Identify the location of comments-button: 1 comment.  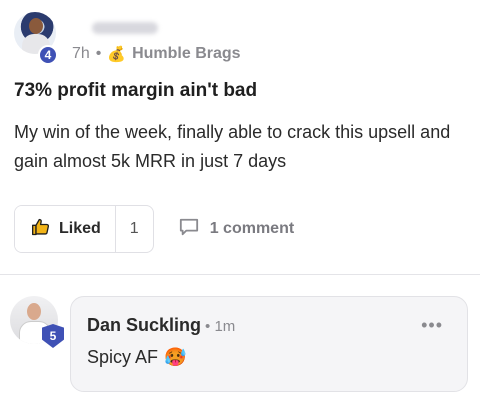
(236, 229).